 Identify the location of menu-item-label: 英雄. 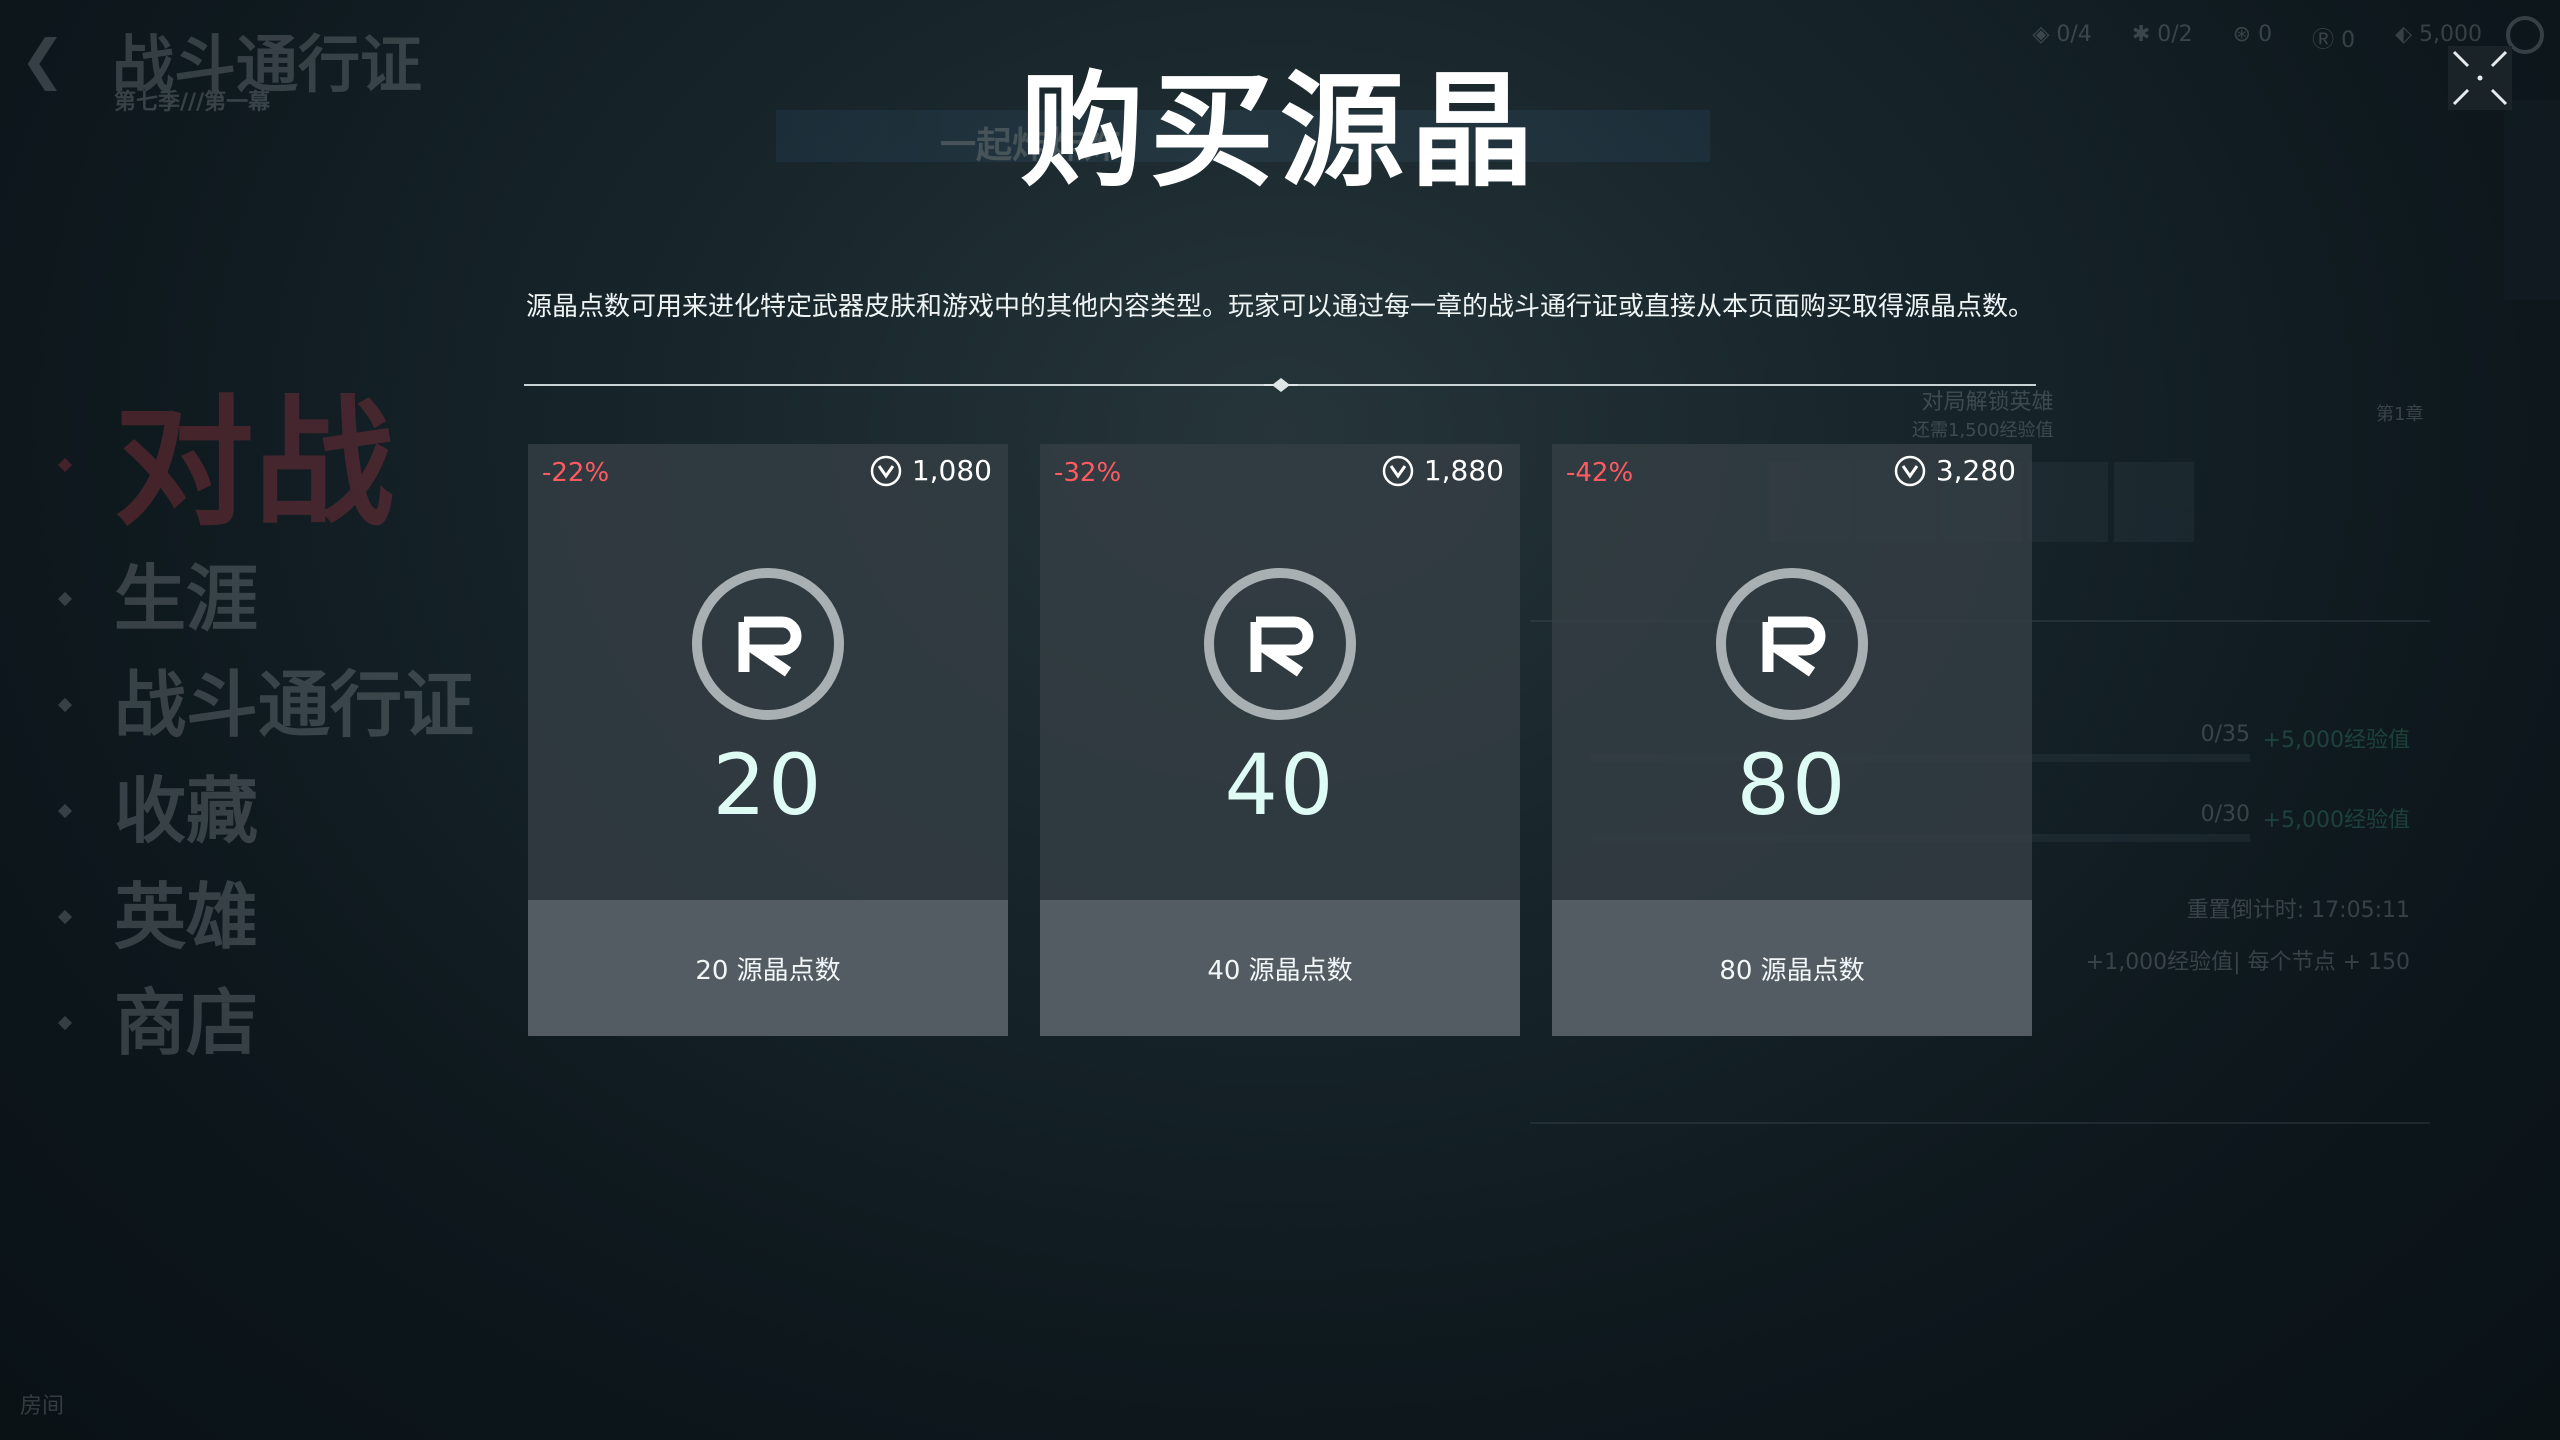
(186, 917).